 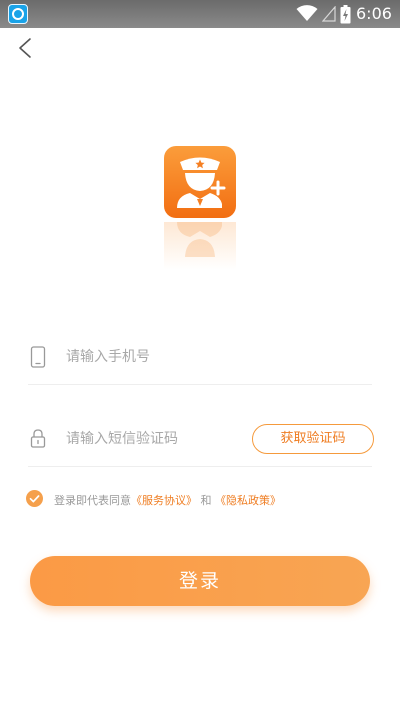 I want to click on lock-icon, so click(x=38, y=438).